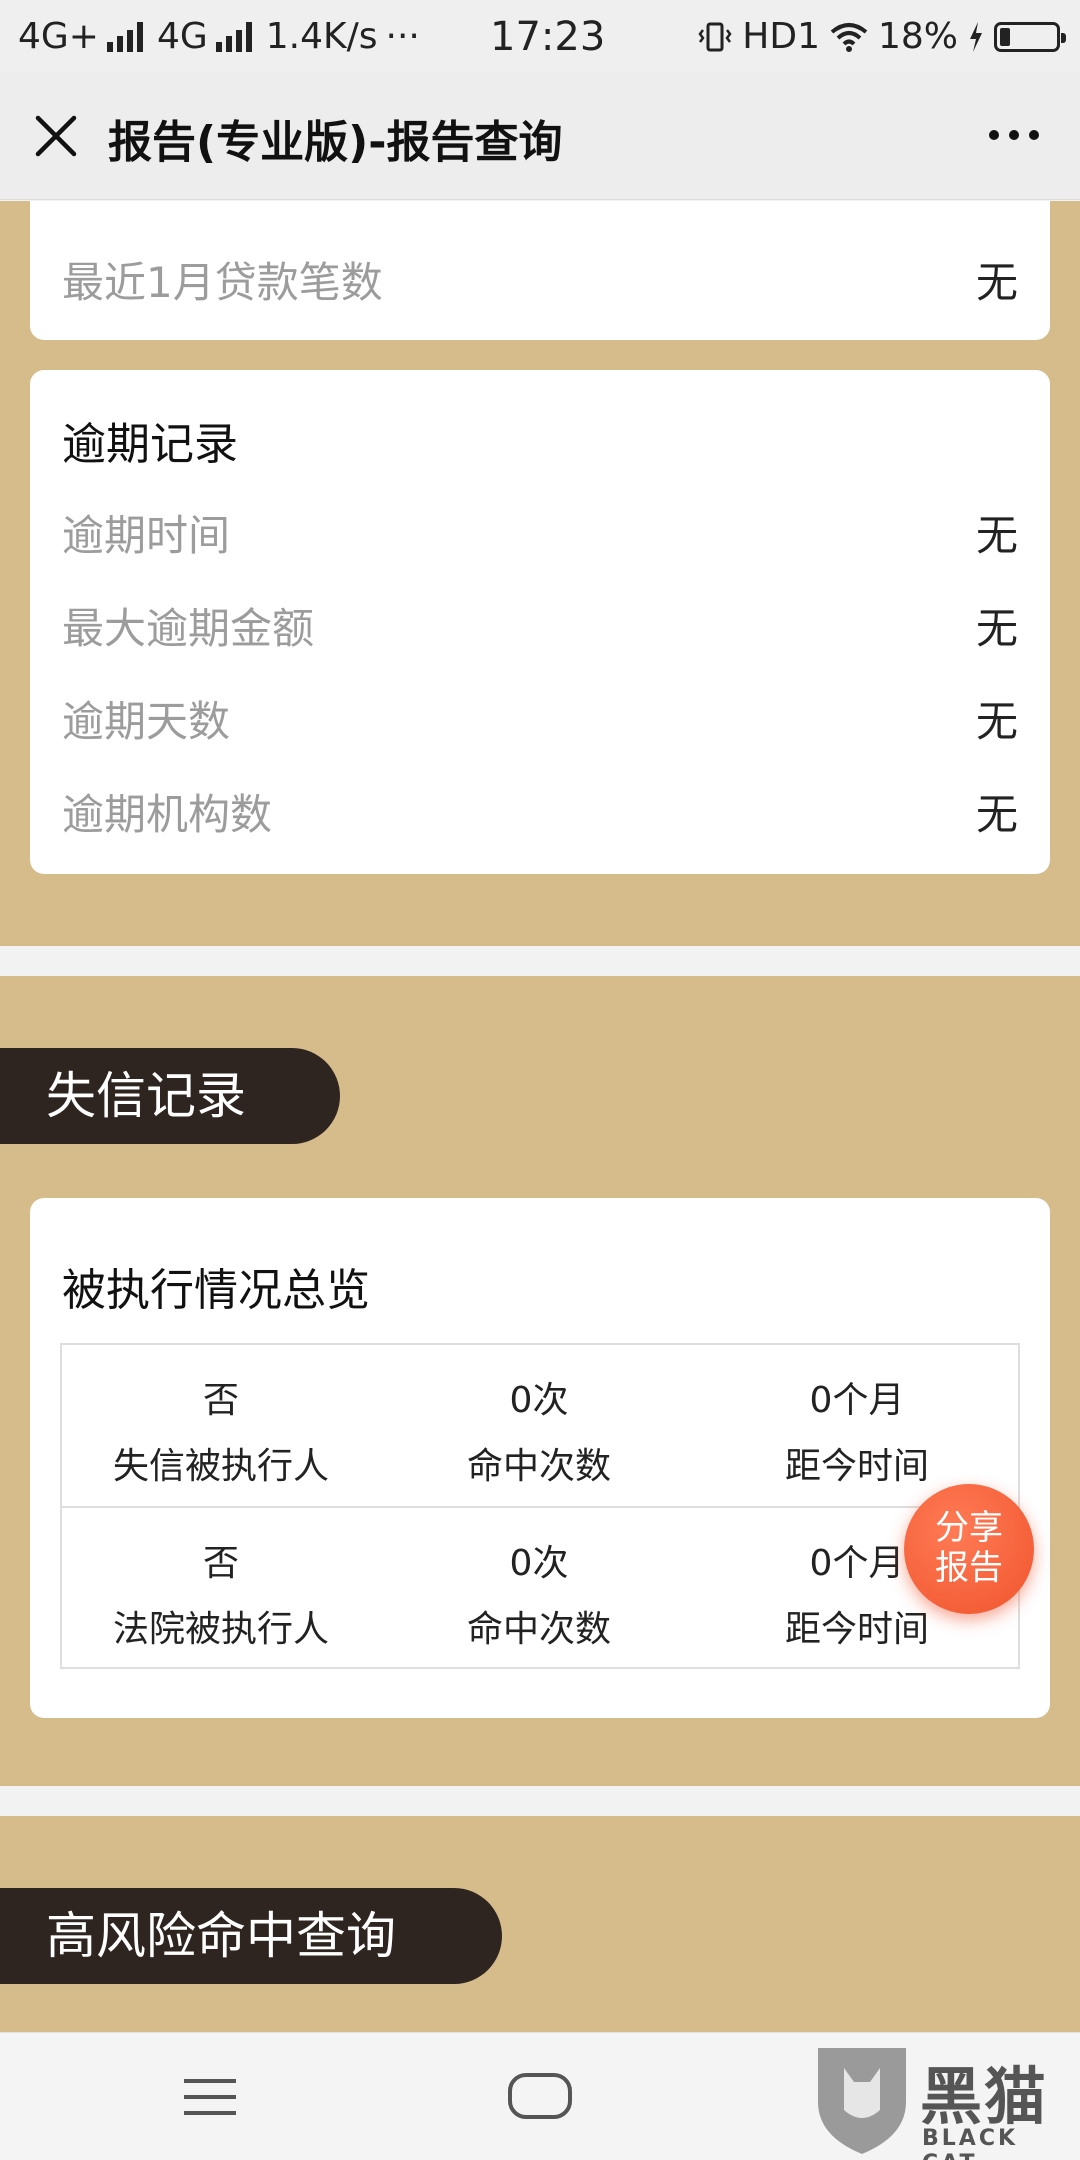  Describe the element at coordinates (969, 1528) in the screenshot. I see `share-button-line1: 分享` at that location.